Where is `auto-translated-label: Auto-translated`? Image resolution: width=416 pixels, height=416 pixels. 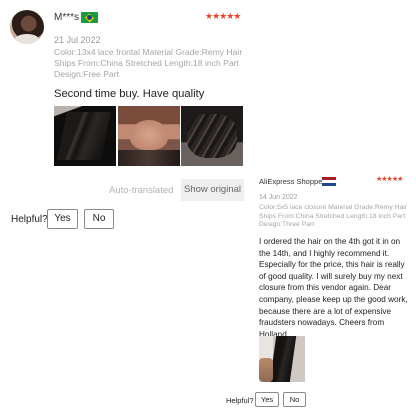
auto-translated-label: Auto-translated is located at coordinates (141, 190).